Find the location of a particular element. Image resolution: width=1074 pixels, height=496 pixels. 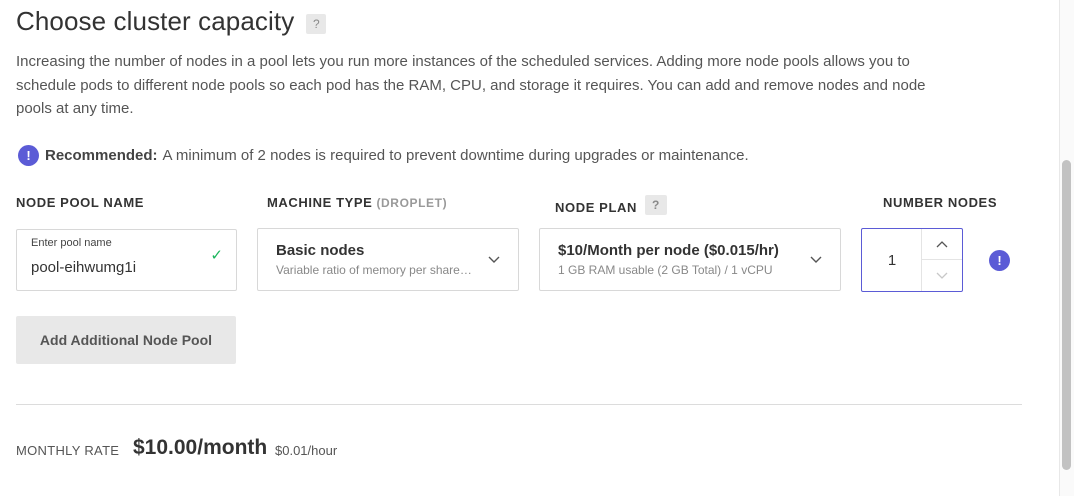

chevron-up-icon is located at coordinates (942, 244).